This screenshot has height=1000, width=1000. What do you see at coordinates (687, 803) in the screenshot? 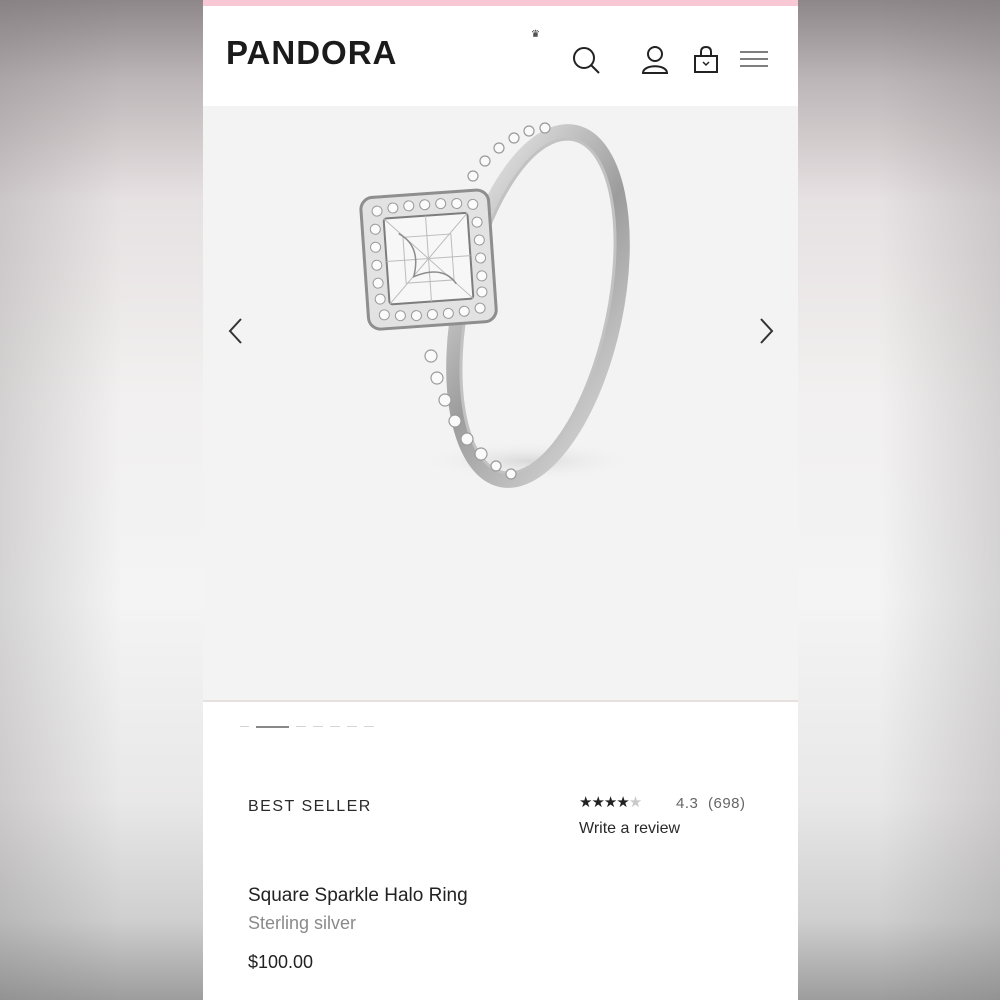
I see `rating-value: 4.3` at bounding box center [687, 803].